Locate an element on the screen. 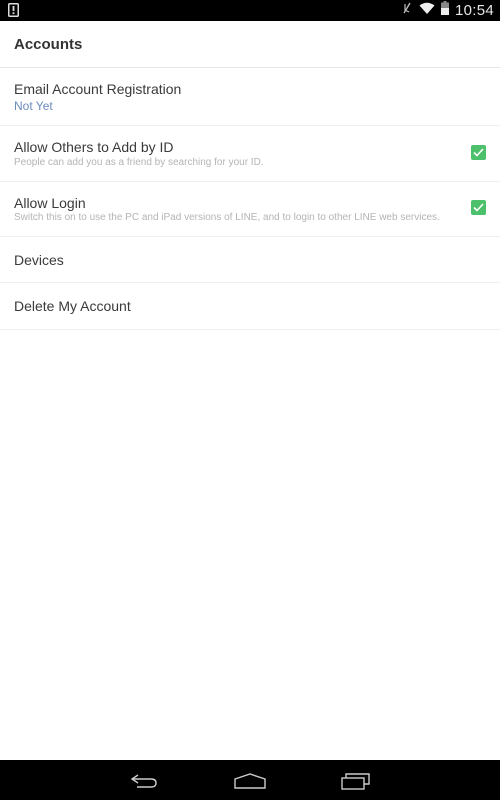  clock: 10:54 is located at coordinates (474, 10).